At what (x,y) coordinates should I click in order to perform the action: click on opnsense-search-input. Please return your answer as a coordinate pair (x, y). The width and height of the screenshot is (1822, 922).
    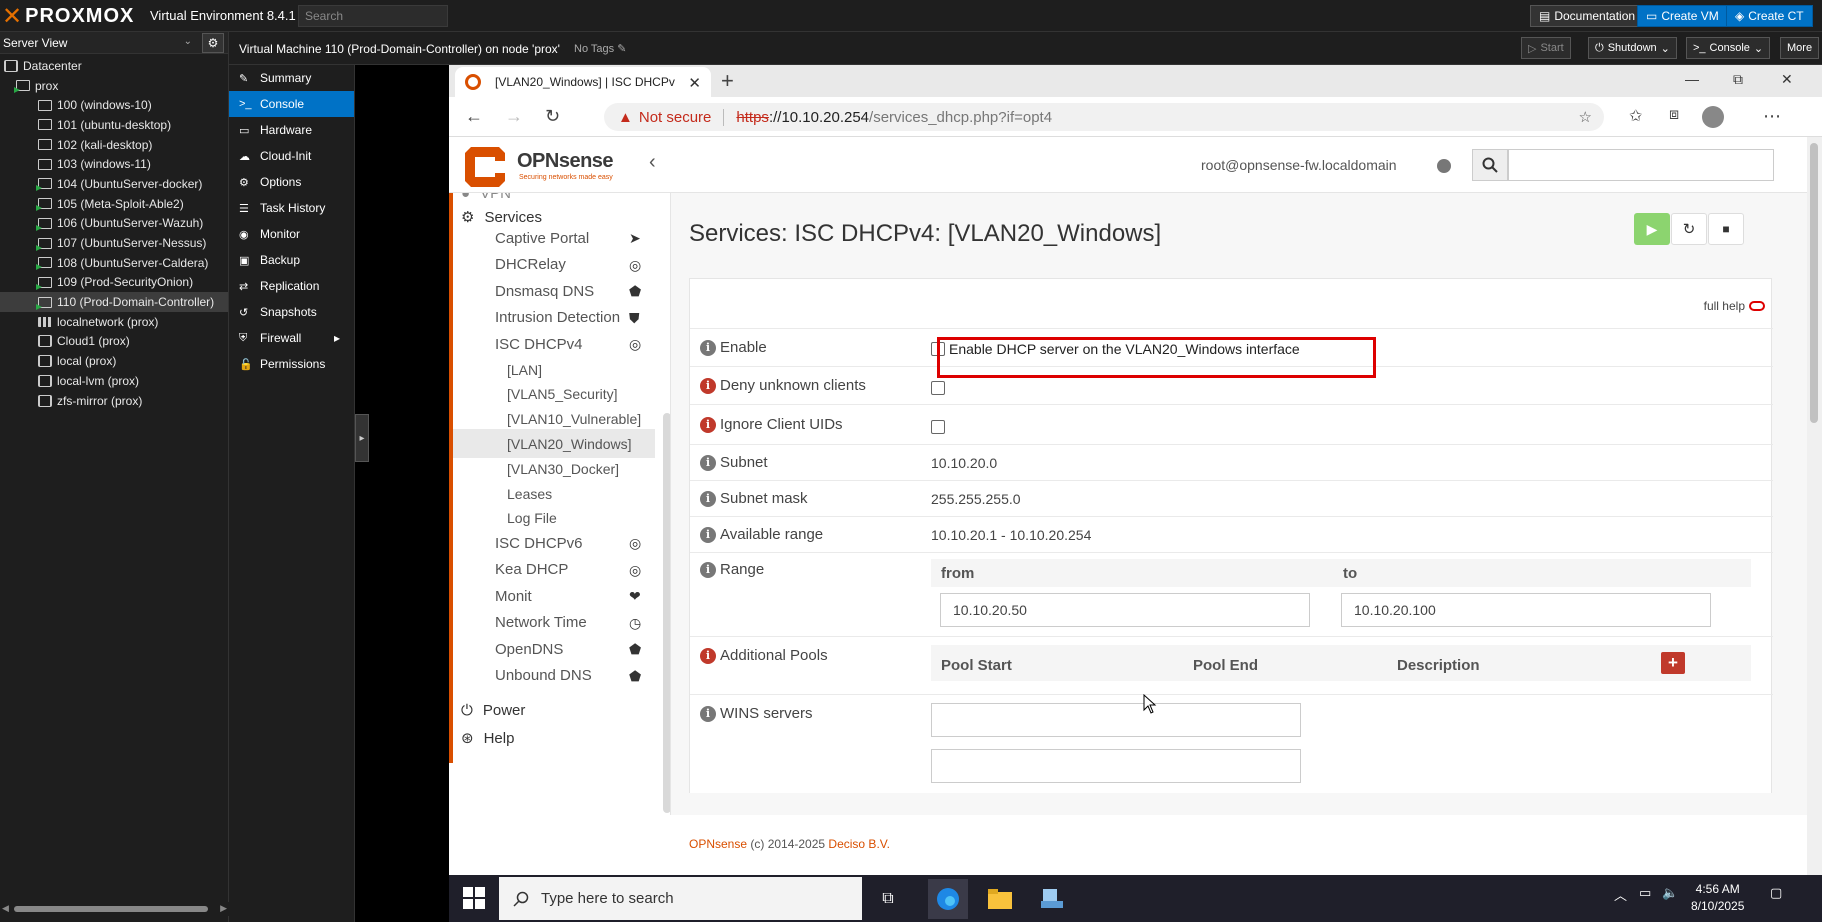
    Looking at the image, I should click on (1641, 165).